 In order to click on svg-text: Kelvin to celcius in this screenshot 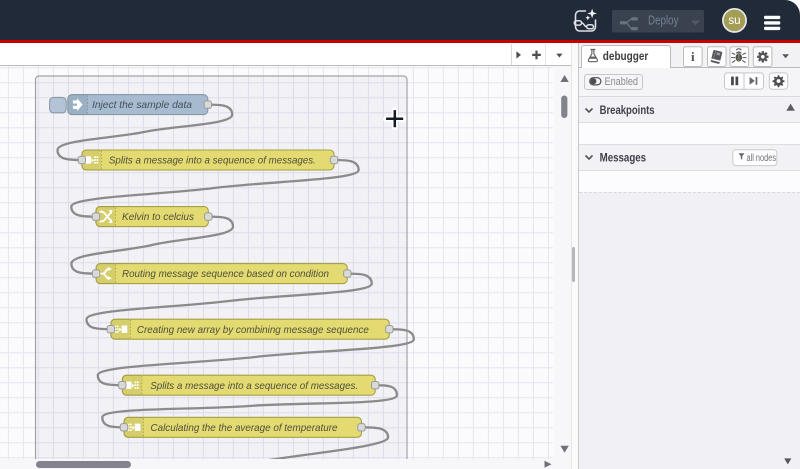, I will do `click(158, 217)`.